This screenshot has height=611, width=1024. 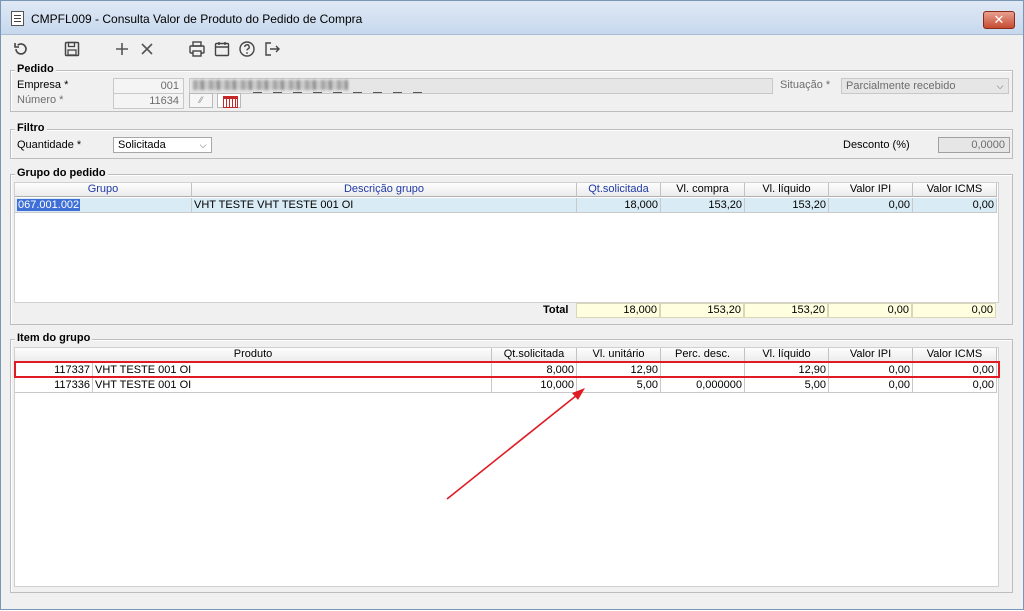 What do you see at coordinates (142, 145) in the screenshot?
I see `quantidade-value: Solicitada` at bounding box center [142, 145].